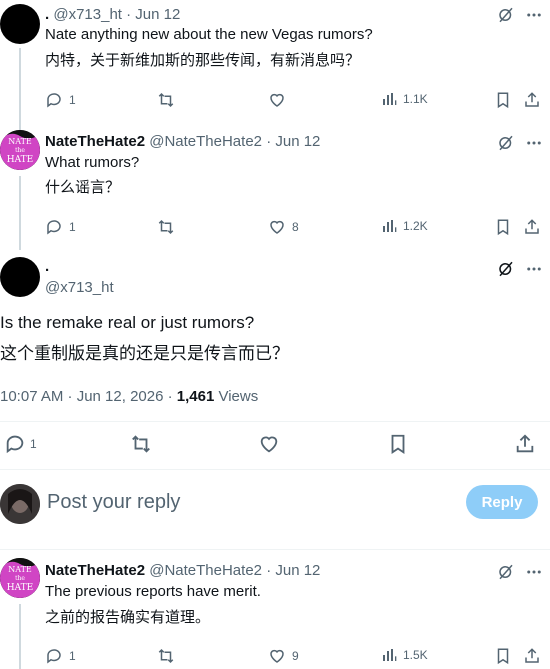 The width and height of the screenshot is (550, 669). I want to click on bookmark-button, so click(503, 656).